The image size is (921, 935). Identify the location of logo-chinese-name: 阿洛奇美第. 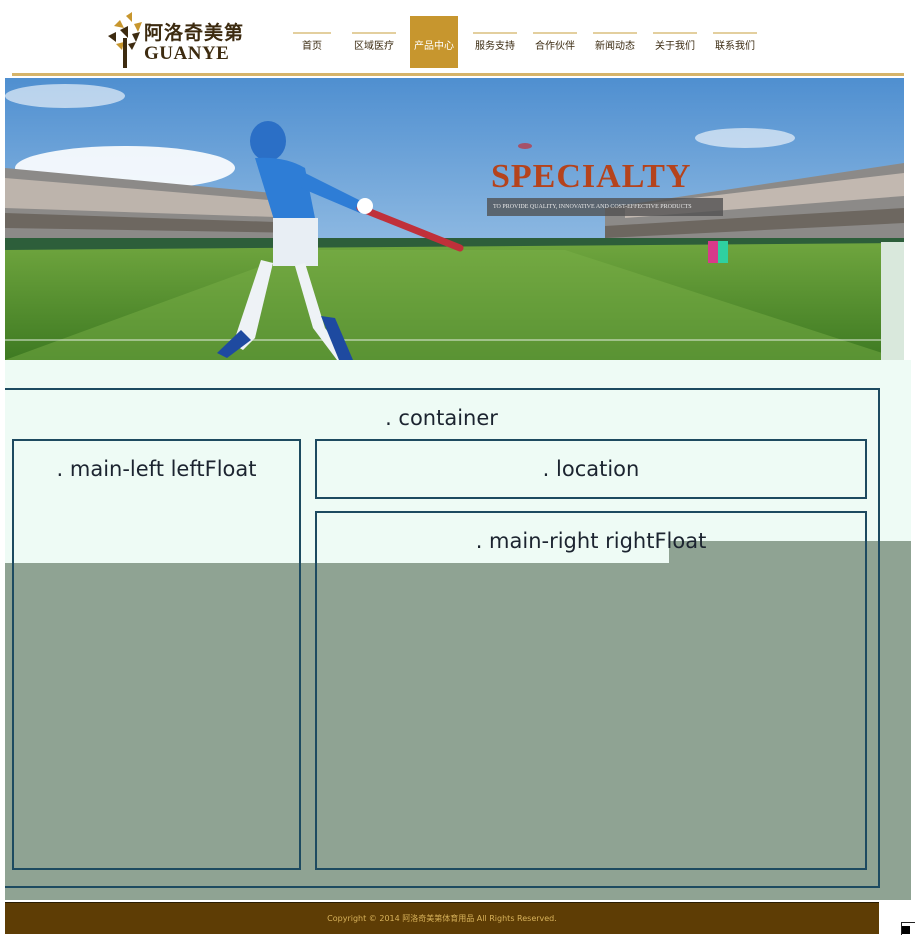
(194, 33).